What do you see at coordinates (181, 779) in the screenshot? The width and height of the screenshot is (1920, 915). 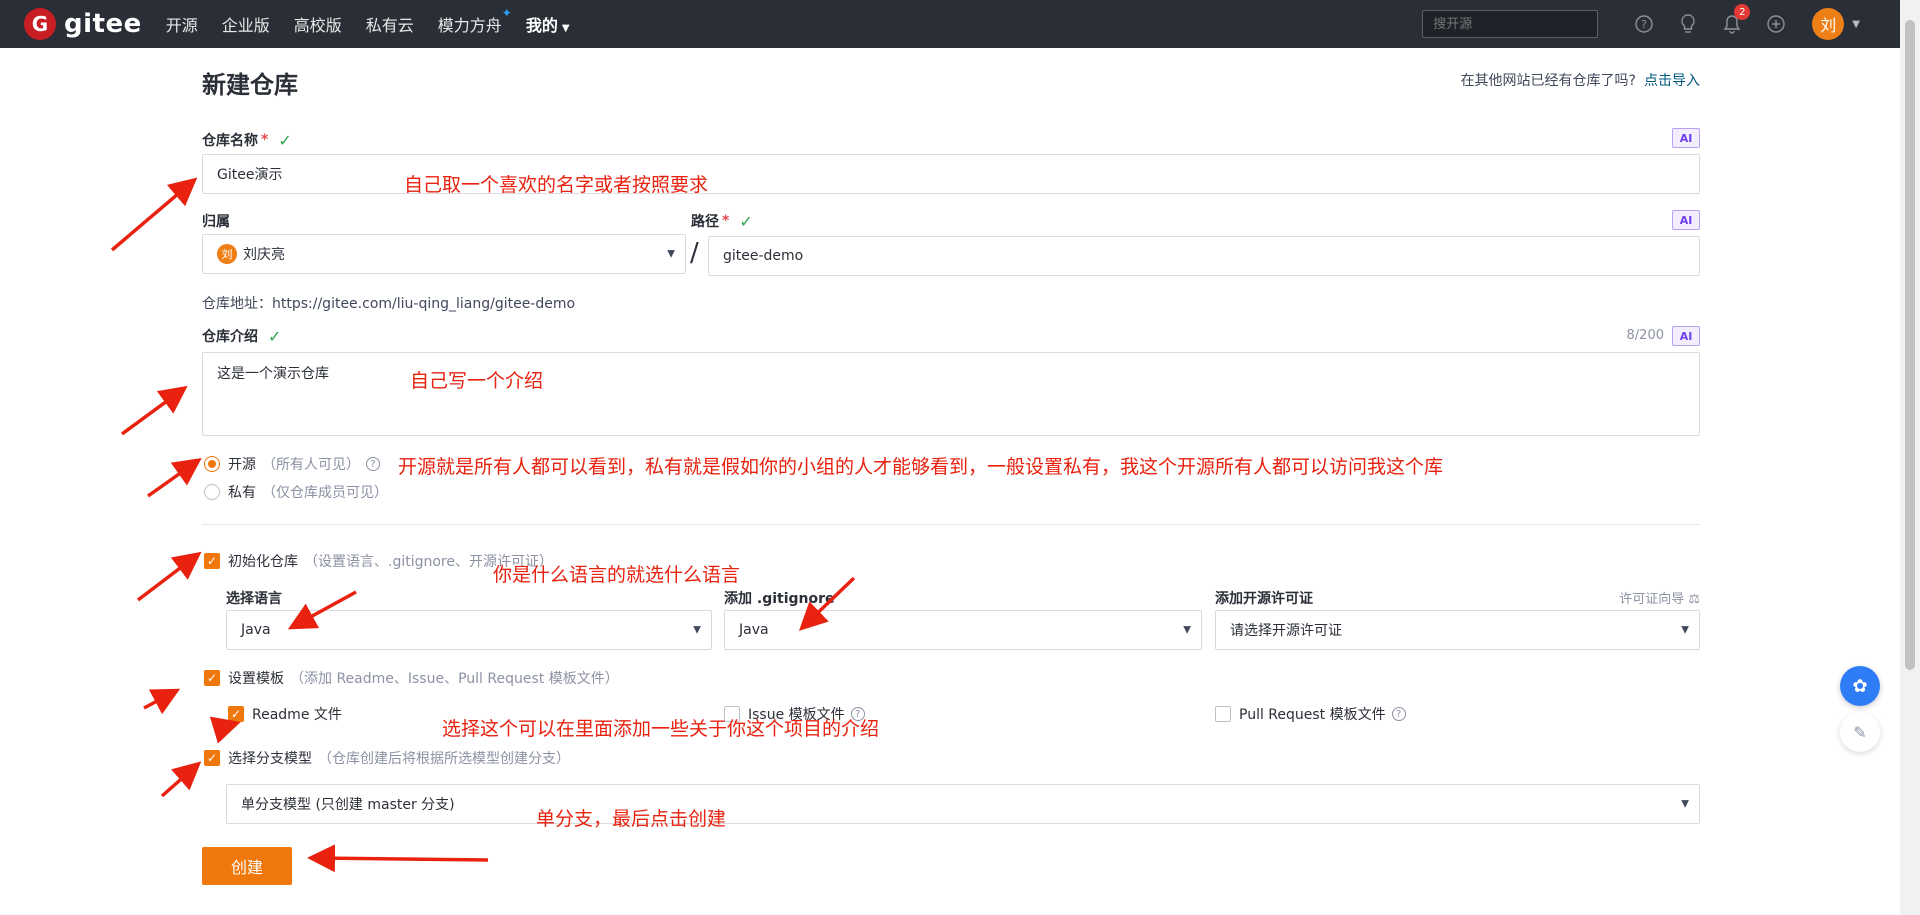 I see `arrow-branch` at bounding box center [181, 779].